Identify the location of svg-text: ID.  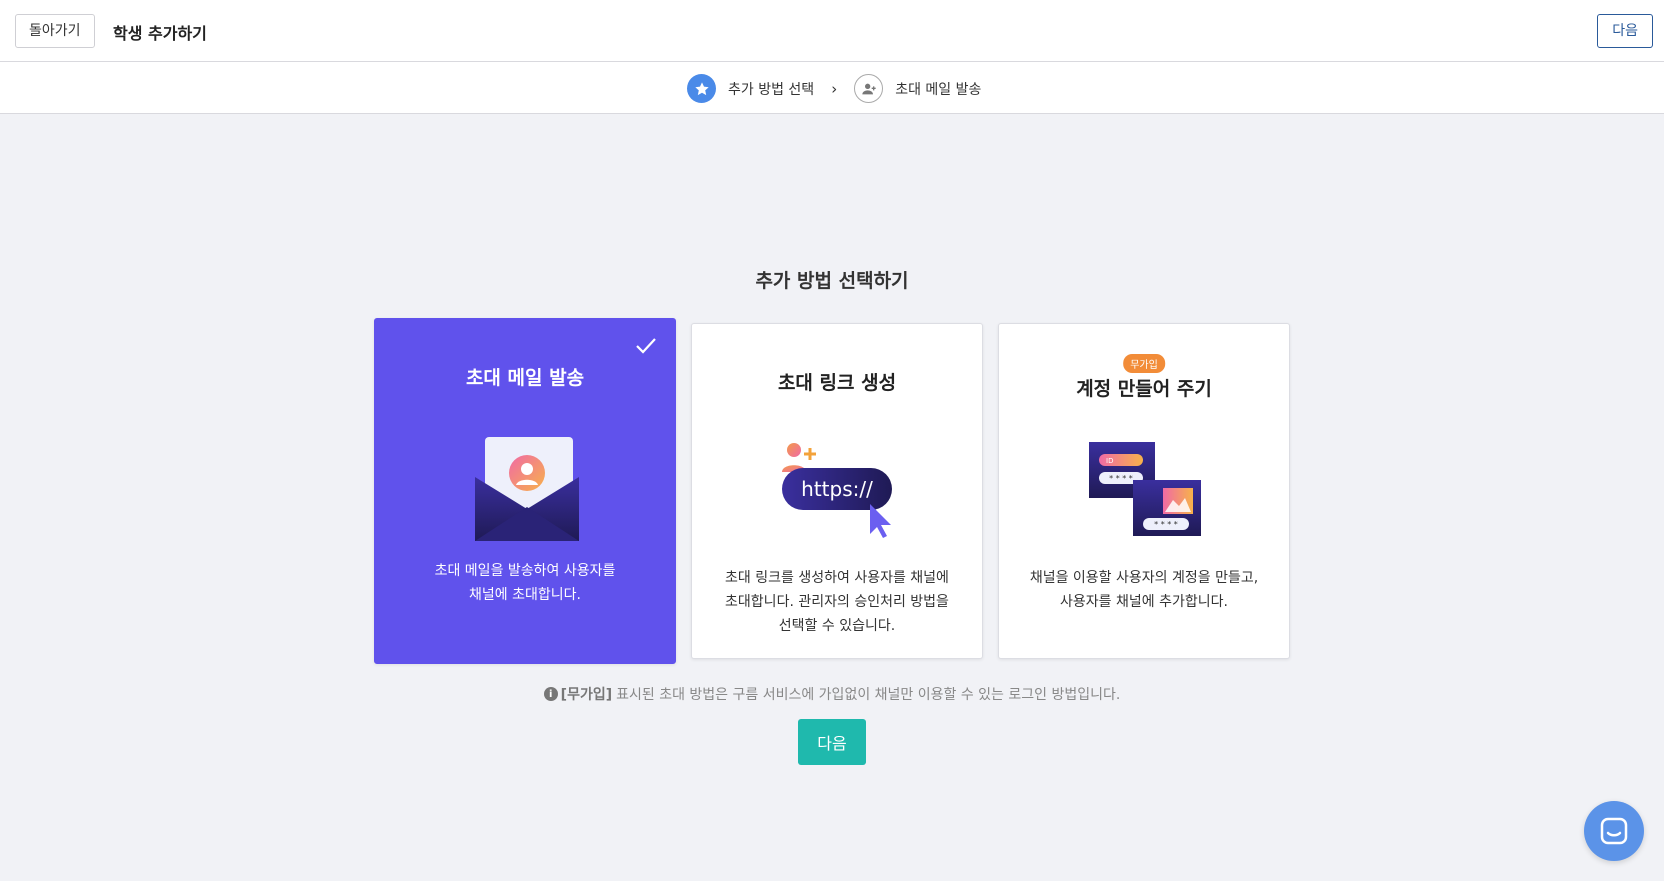
(1109, 461).